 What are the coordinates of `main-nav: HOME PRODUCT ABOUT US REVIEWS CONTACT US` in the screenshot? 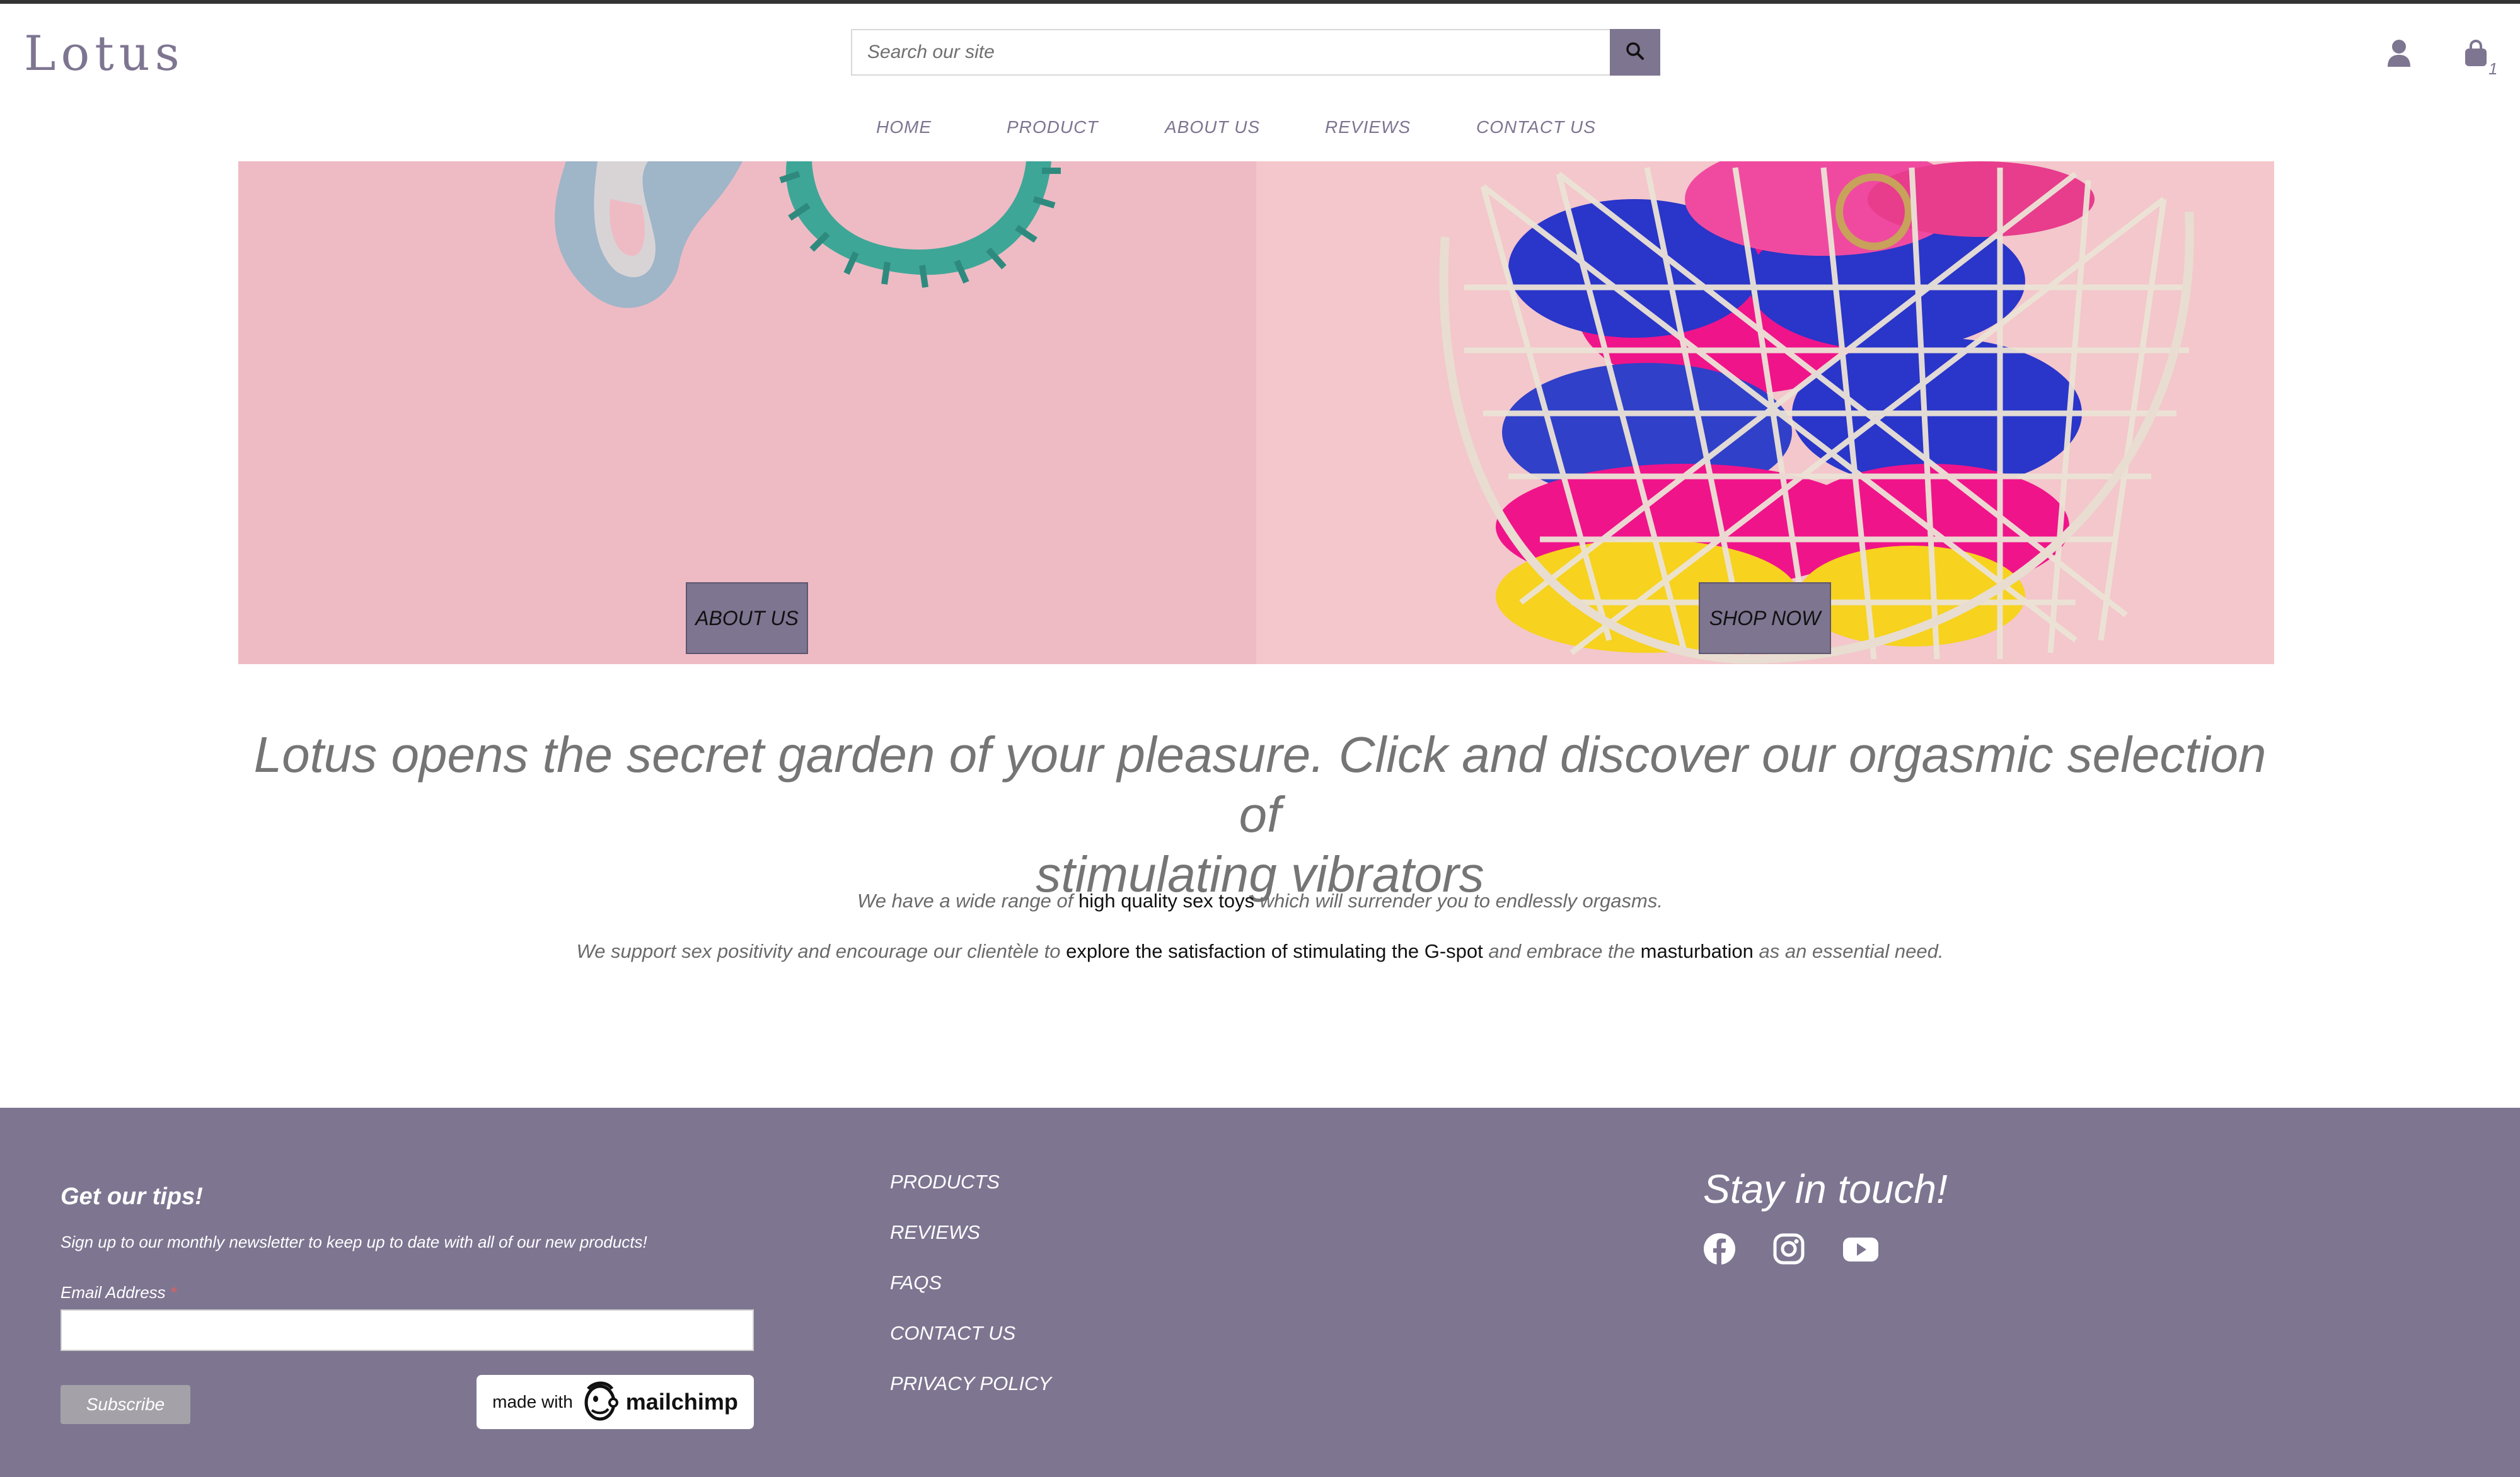 It's located at (1260, 129).